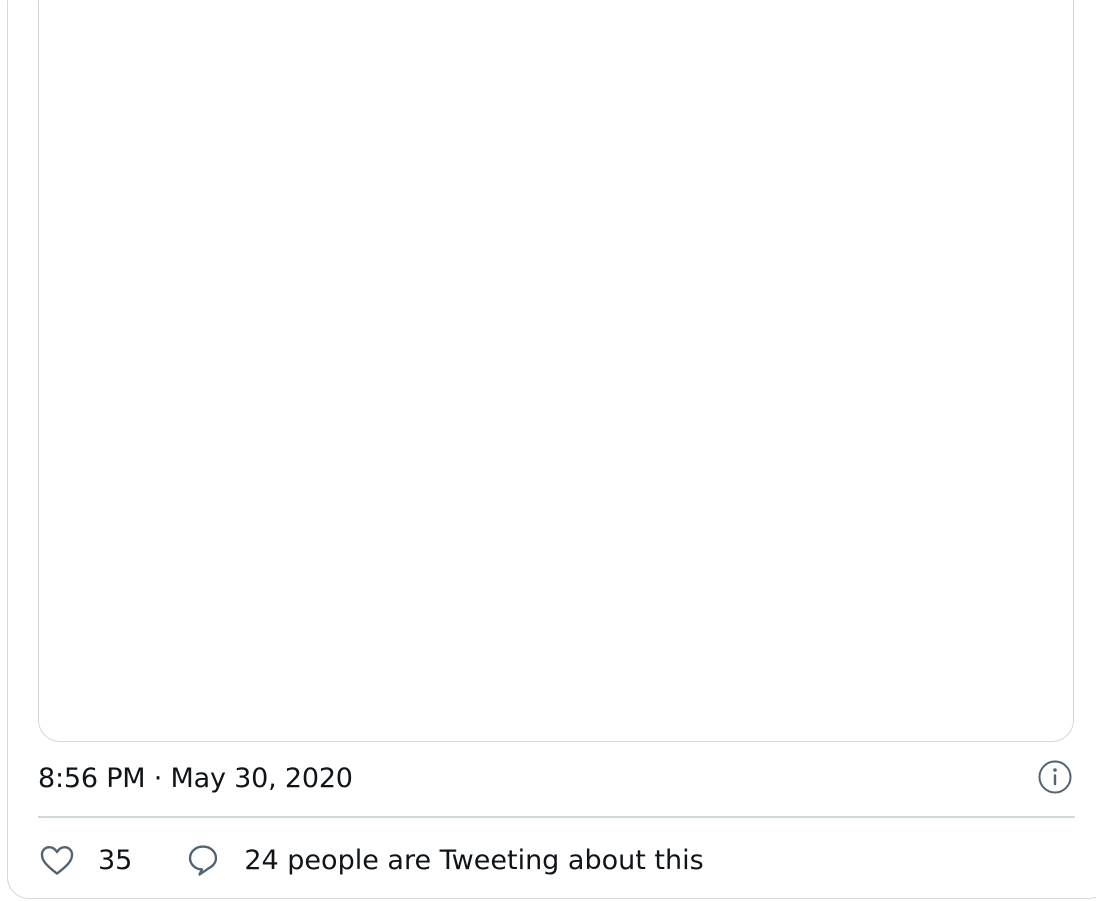 Image resolution: width=1096 pixels, height=901 pixels. I want to click on divider, so click(556, 817).